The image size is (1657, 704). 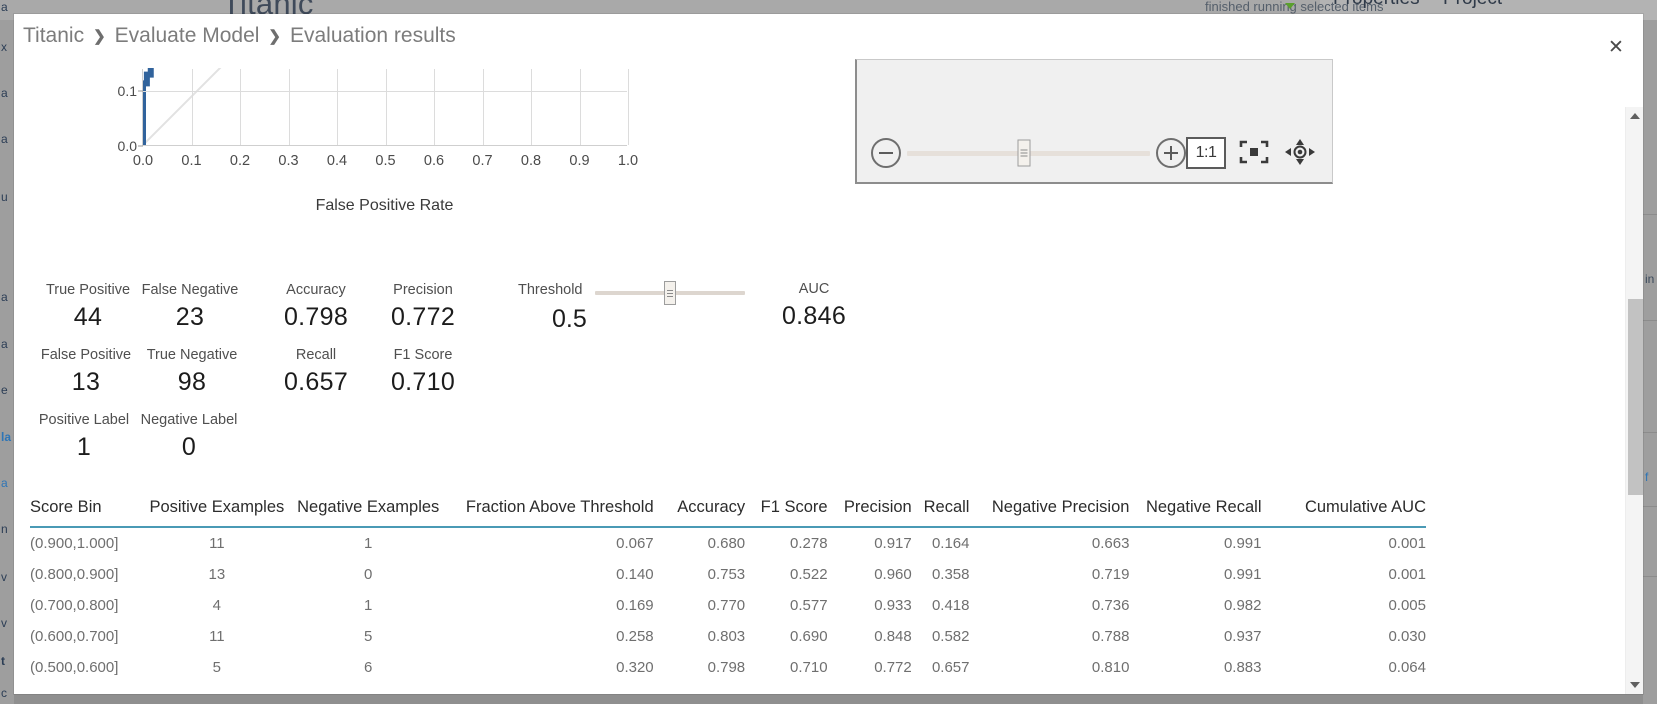 I want to click on table-cell: 0.358, so click(x=950, y=574).